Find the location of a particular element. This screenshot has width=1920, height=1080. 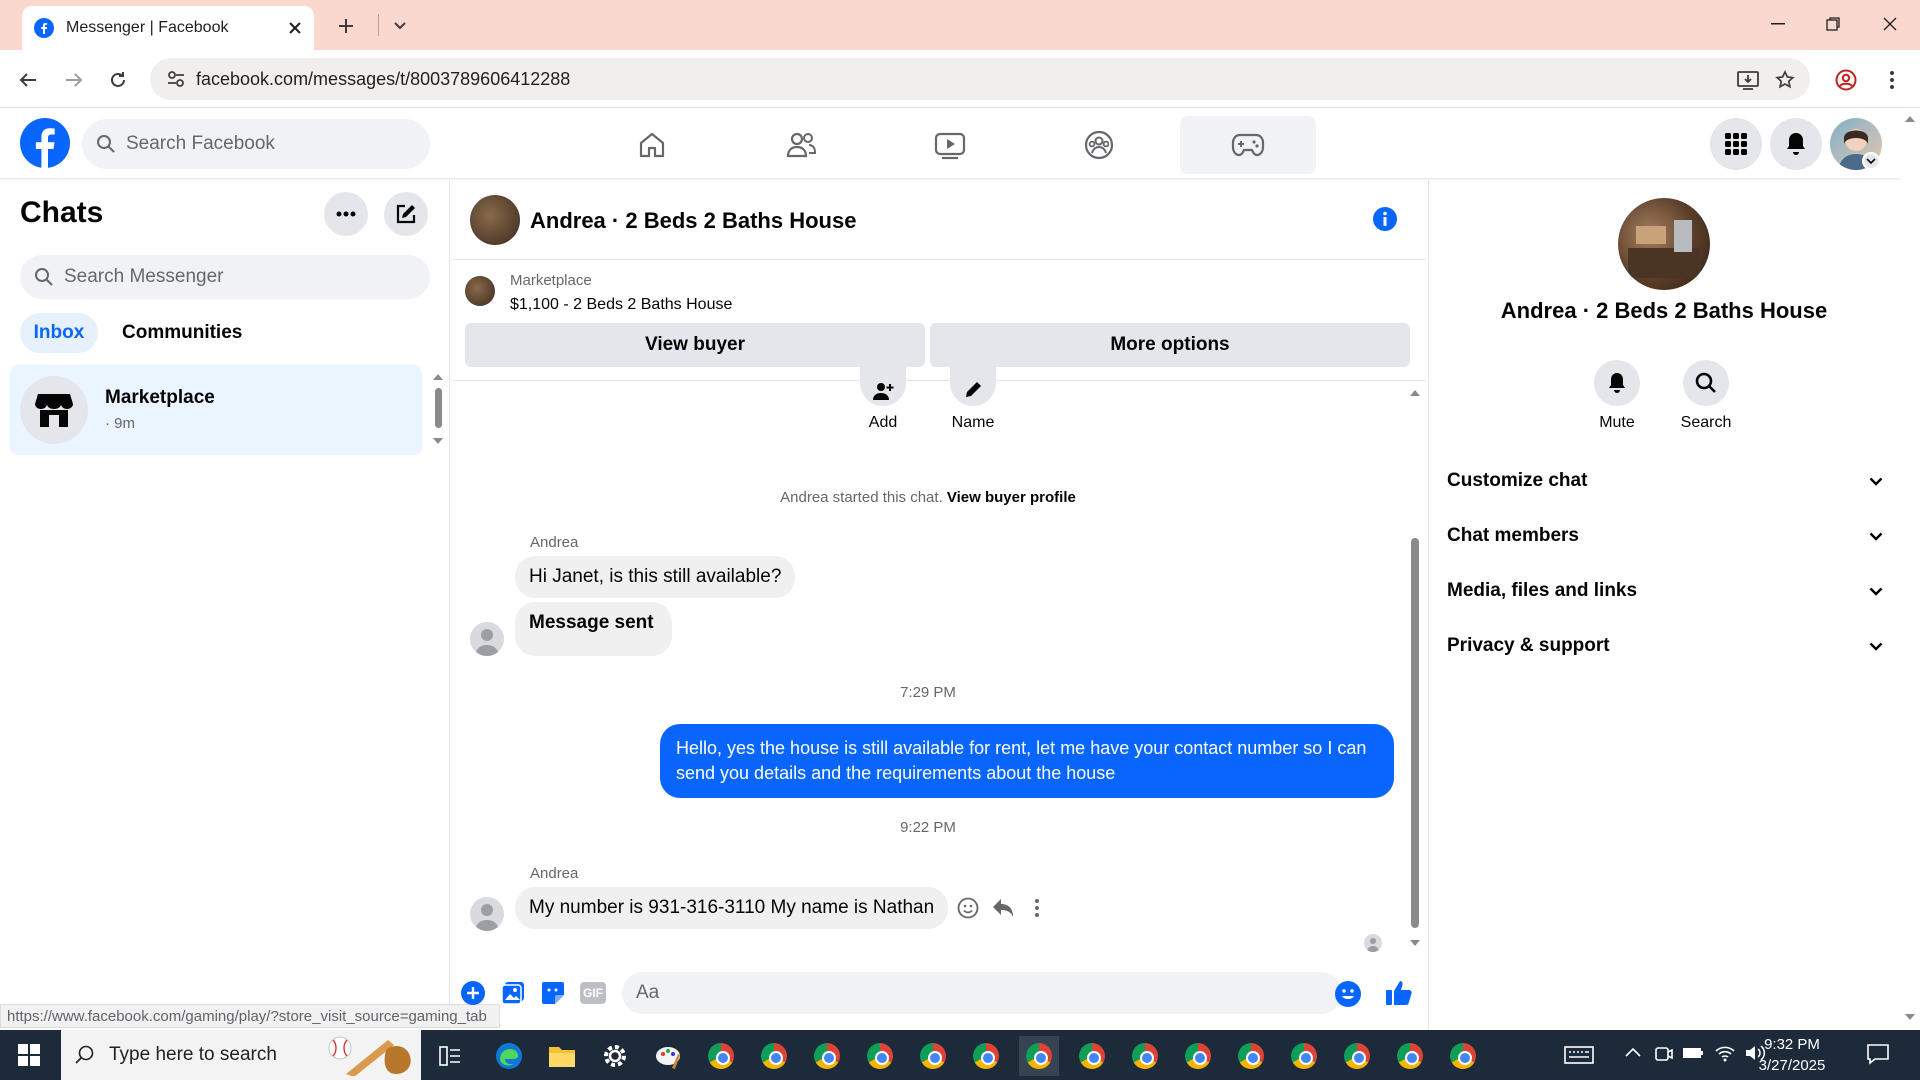

new-message-icon is located at coordinates (406, 214).